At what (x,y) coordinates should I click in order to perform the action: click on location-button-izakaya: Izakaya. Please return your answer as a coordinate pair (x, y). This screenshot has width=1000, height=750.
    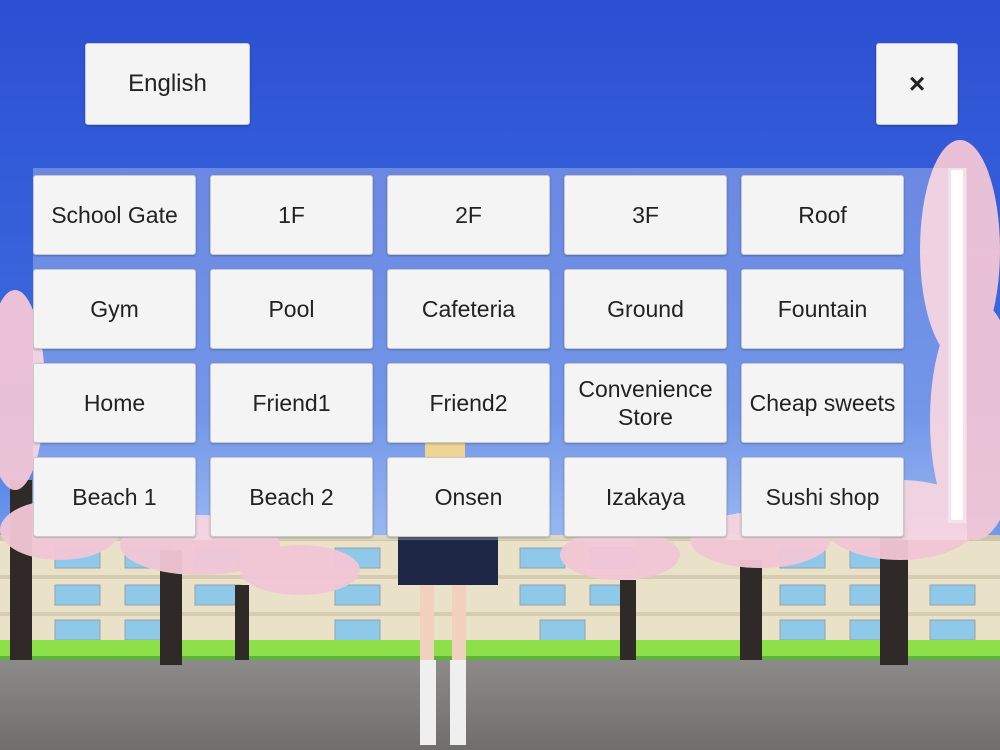
    Looking at the image, I should click on (645, 497).